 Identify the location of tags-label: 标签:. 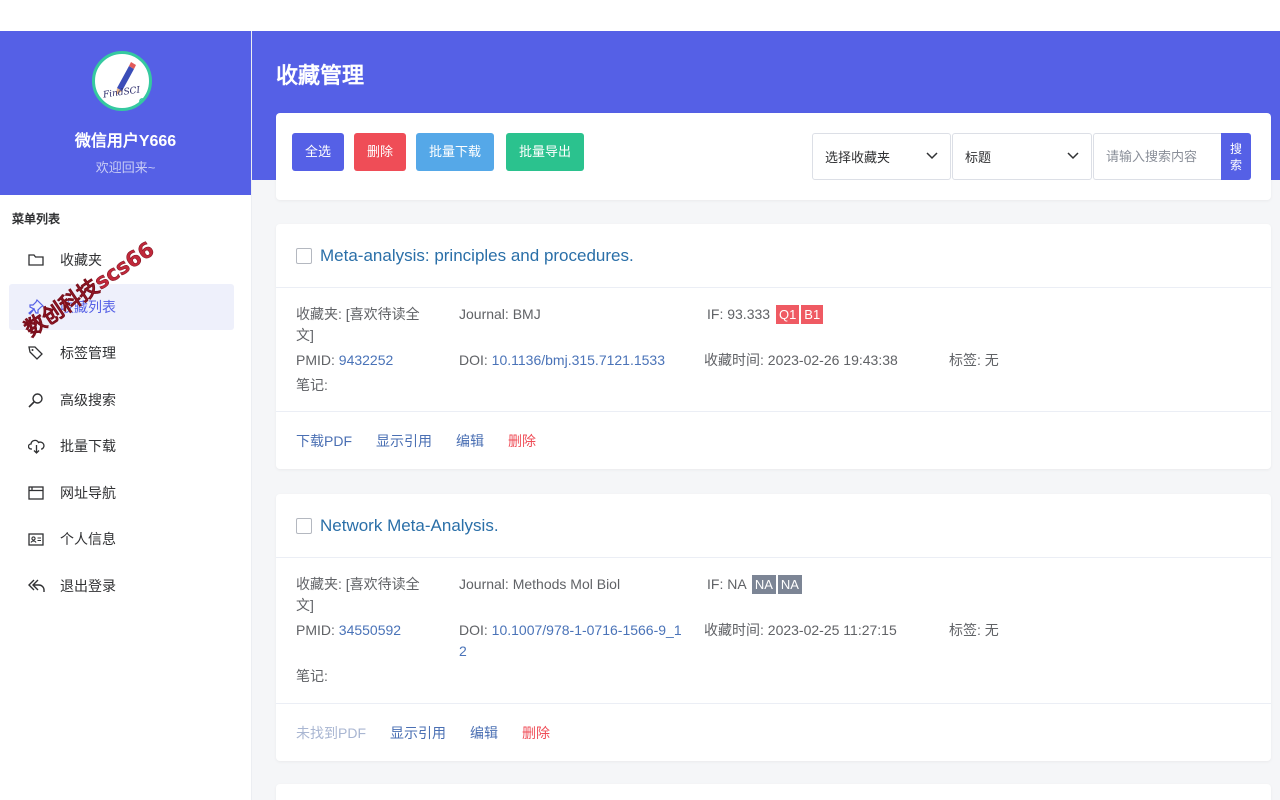
(967, 630).